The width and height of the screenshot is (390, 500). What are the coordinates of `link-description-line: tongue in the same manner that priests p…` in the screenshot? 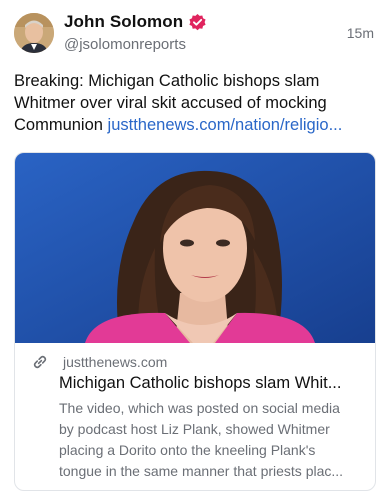 It's located at (201, 471).